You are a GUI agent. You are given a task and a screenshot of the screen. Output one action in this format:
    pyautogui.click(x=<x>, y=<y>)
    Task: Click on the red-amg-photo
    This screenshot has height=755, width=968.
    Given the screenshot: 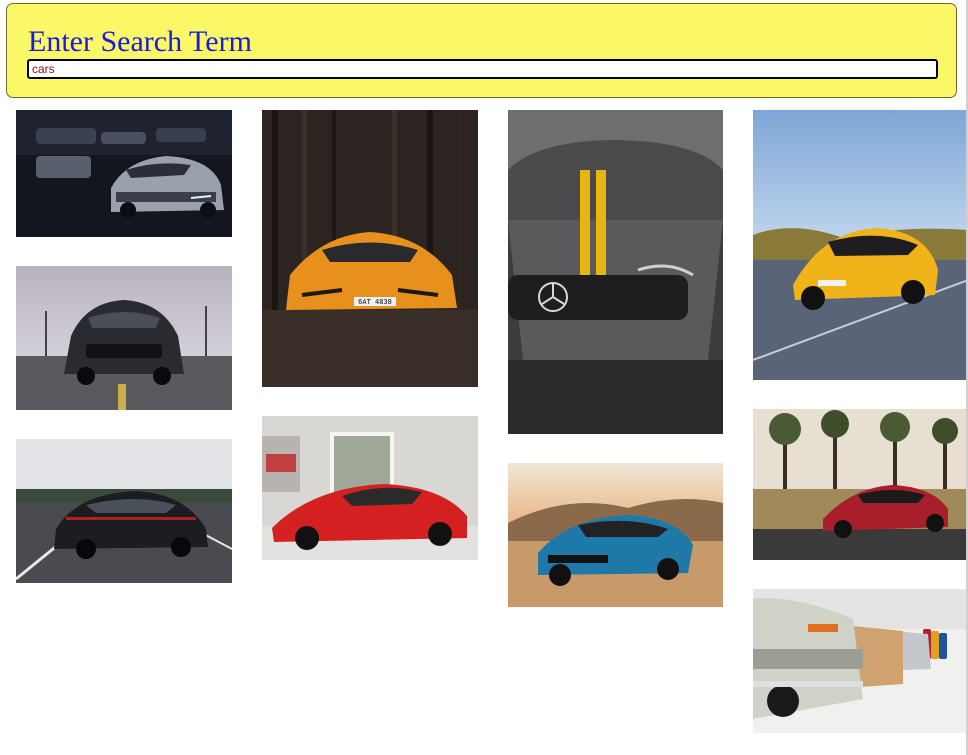 What is the action you would take?
    pyautogui.click(x=860, y=484)
    